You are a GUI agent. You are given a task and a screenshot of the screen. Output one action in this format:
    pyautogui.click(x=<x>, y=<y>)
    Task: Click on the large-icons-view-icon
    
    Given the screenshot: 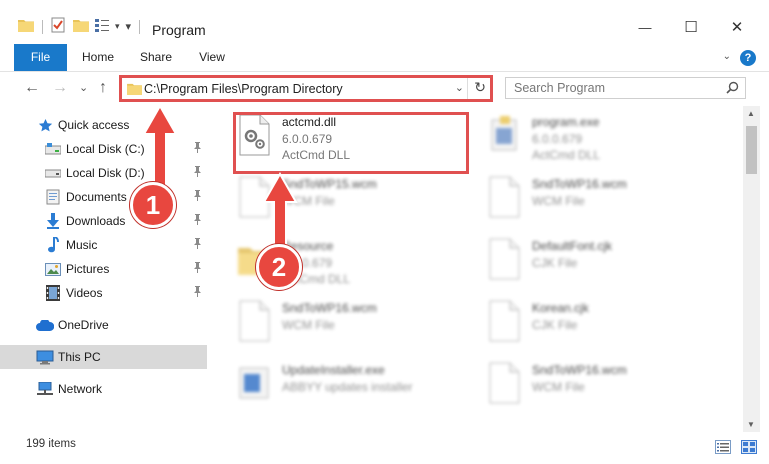 What is the action you would take?
    pyautogui.click(x=749, y=448)
    